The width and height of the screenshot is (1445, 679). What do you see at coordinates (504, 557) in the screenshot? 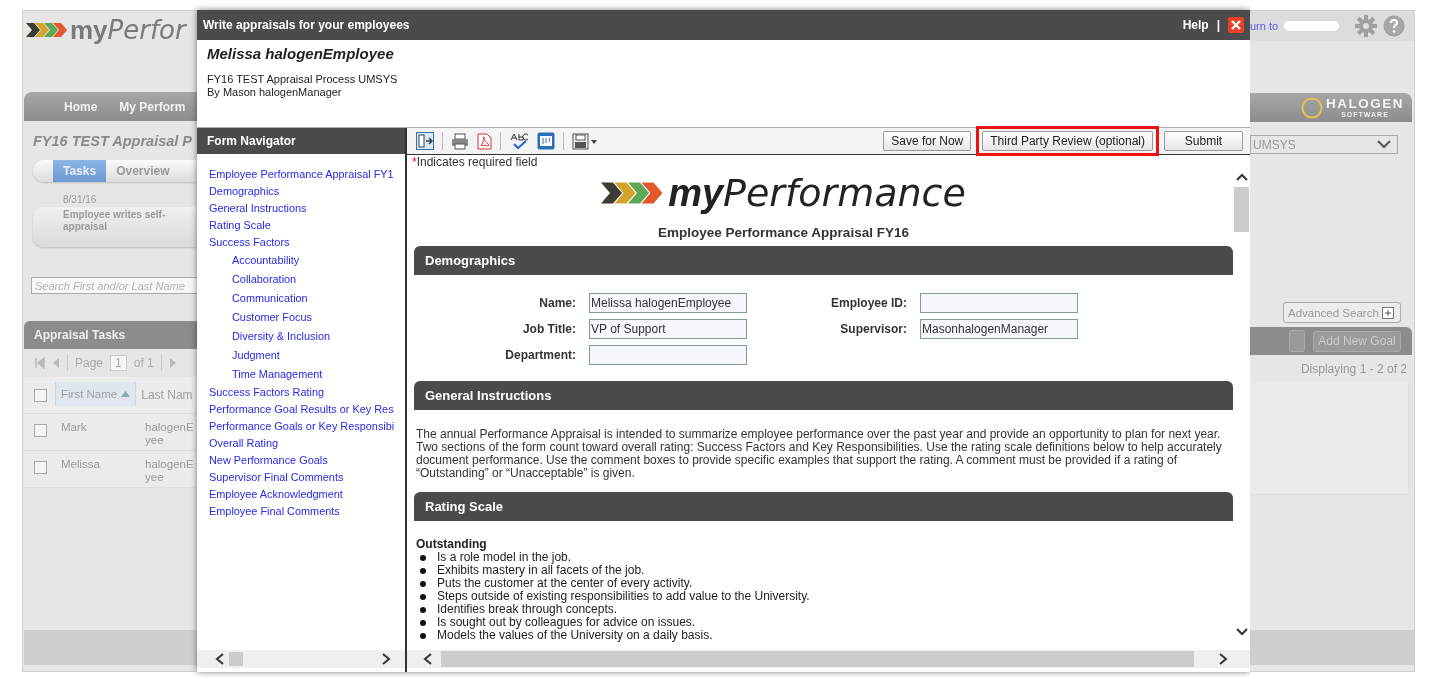
I see `rating-criterion: Is a role model in the job.` at bounding box center [504, 557].